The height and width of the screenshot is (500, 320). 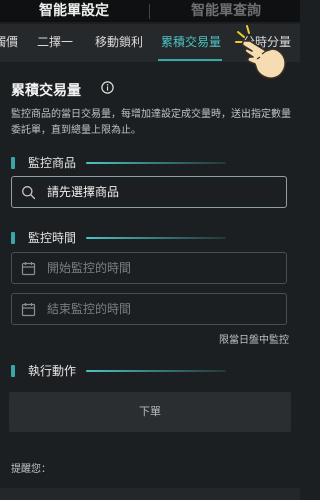 I want to click on intraday-monitor-note: 限當日盤中監控, so click(x=254, y=340).